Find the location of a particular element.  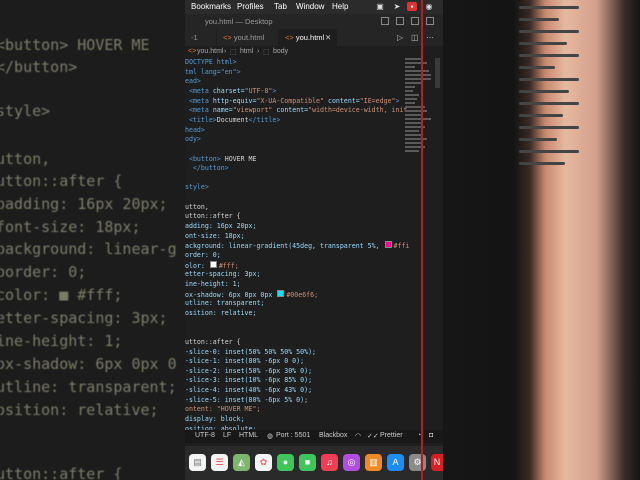

sync-icon: ◠ is located at coordinates (358, 436).